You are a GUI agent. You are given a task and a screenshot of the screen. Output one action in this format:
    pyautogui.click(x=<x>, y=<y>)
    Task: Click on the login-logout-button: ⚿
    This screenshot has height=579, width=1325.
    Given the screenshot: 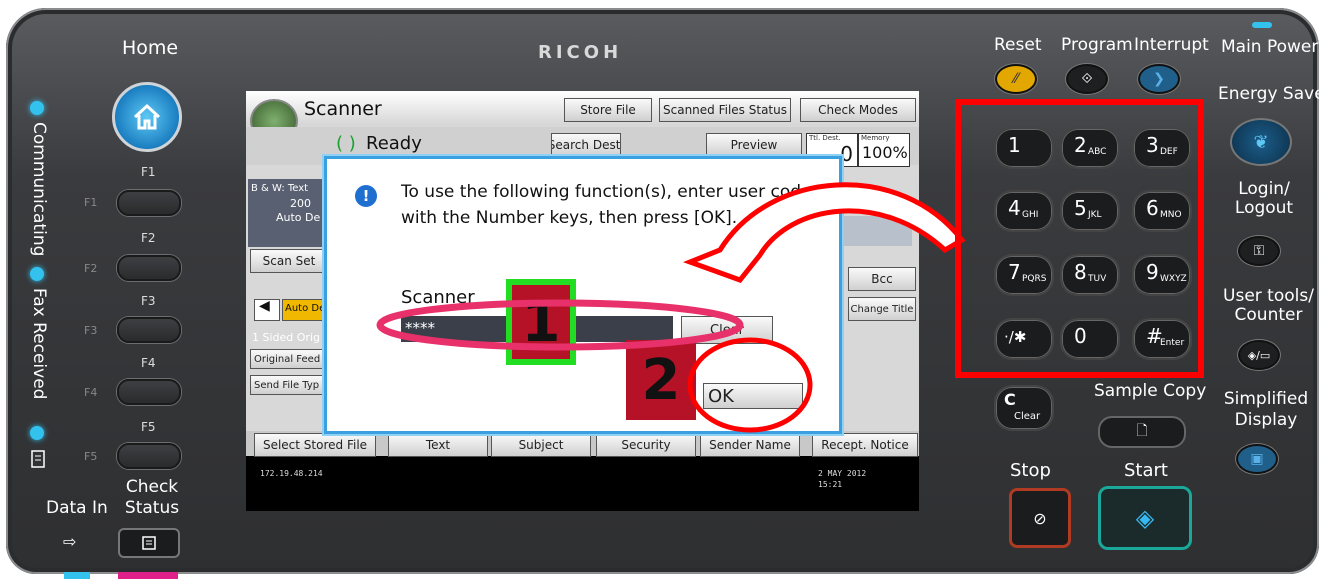 What is the action you would take?
    pyautogui.click(x=1259, y=251)
    